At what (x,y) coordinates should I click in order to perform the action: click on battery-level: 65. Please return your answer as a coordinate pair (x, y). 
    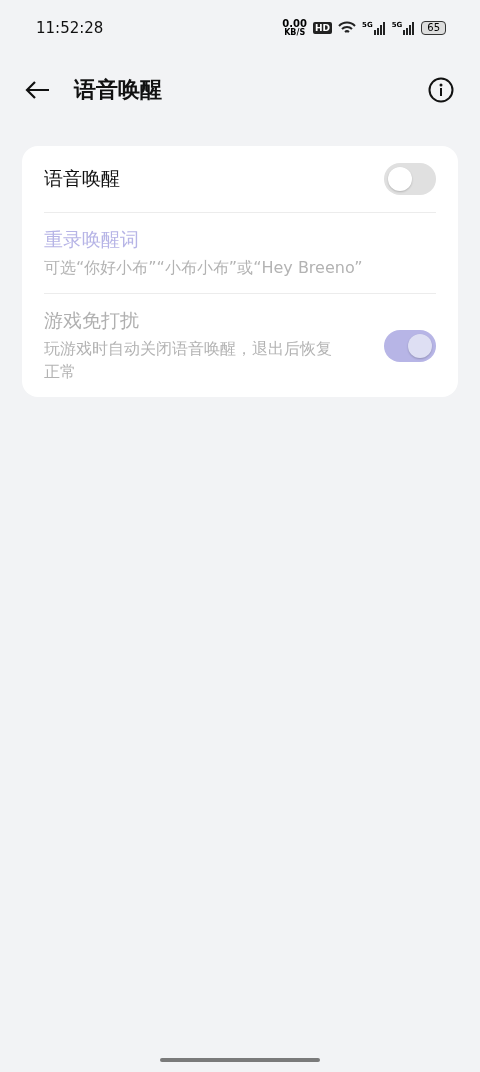
    Looking at the image, I should click on (433, 28).